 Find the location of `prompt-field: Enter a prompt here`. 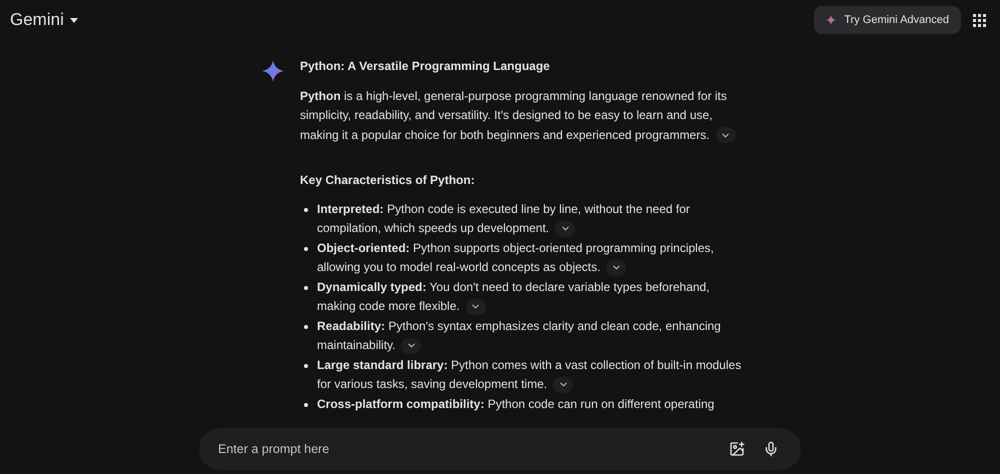

prompt-field: Enter a prompt here is located at coordinates (471, 449).